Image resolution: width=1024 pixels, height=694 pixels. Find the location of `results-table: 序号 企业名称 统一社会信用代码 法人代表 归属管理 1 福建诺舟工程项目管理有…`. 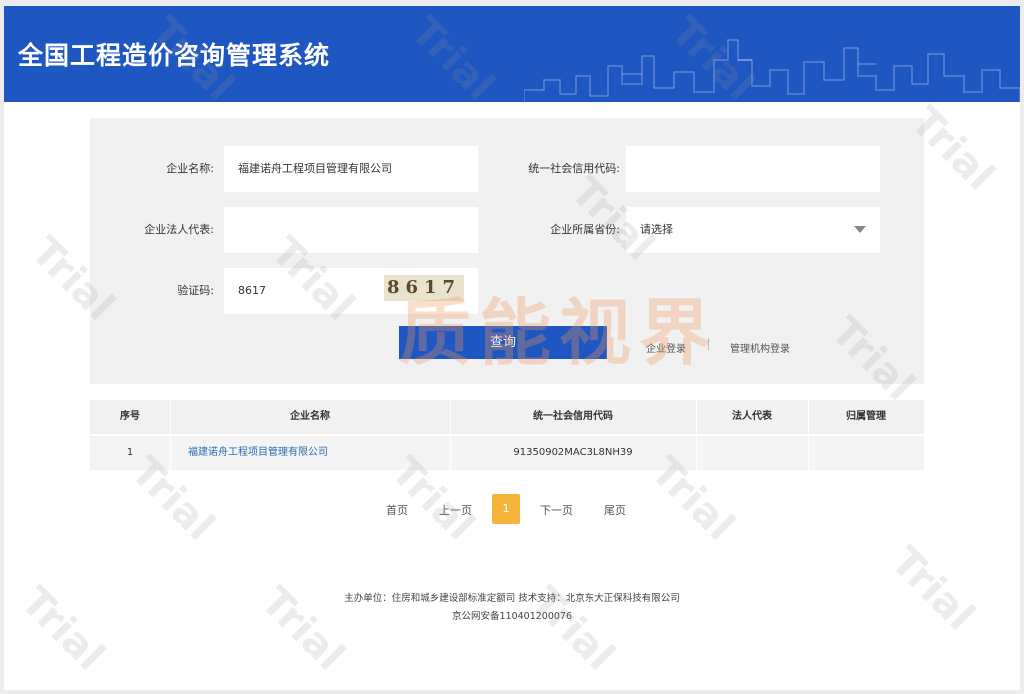

results-table: 序号 企业名称 统一社会信用代码 法人代表 归属管理 1 福建诺舟工程项目管理有… is located at coordinates (507, 435).